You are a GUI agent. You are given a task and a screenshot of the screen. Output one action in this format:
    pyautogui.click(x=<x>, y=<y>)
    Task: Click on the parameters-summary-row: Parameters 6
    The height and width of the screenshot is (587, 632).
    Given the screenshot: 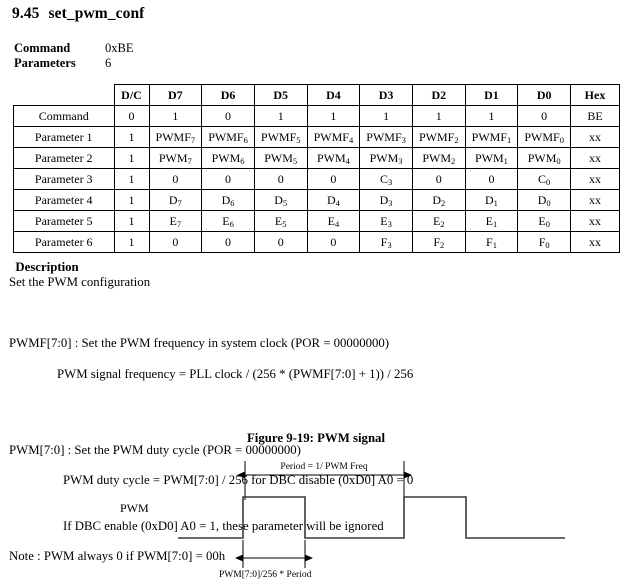 What is the action you would take?
    pyautogui.click(x=73, y=63)
    